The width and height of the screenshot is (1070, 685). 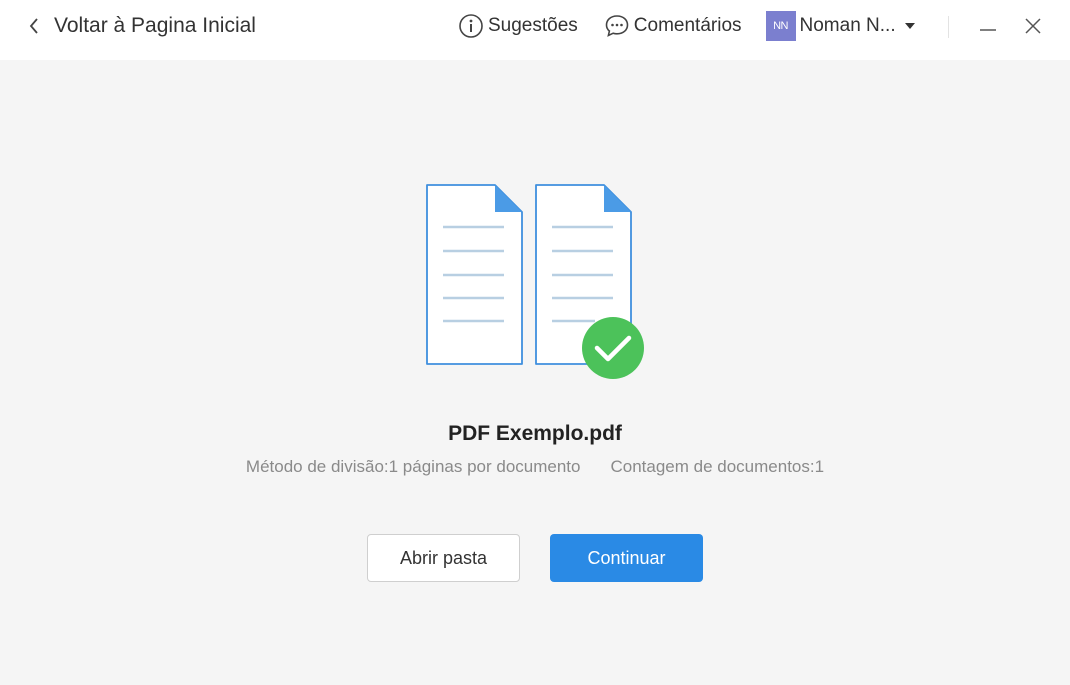 I want to click on comments-label: Comentários, so click(x=687, y=25).